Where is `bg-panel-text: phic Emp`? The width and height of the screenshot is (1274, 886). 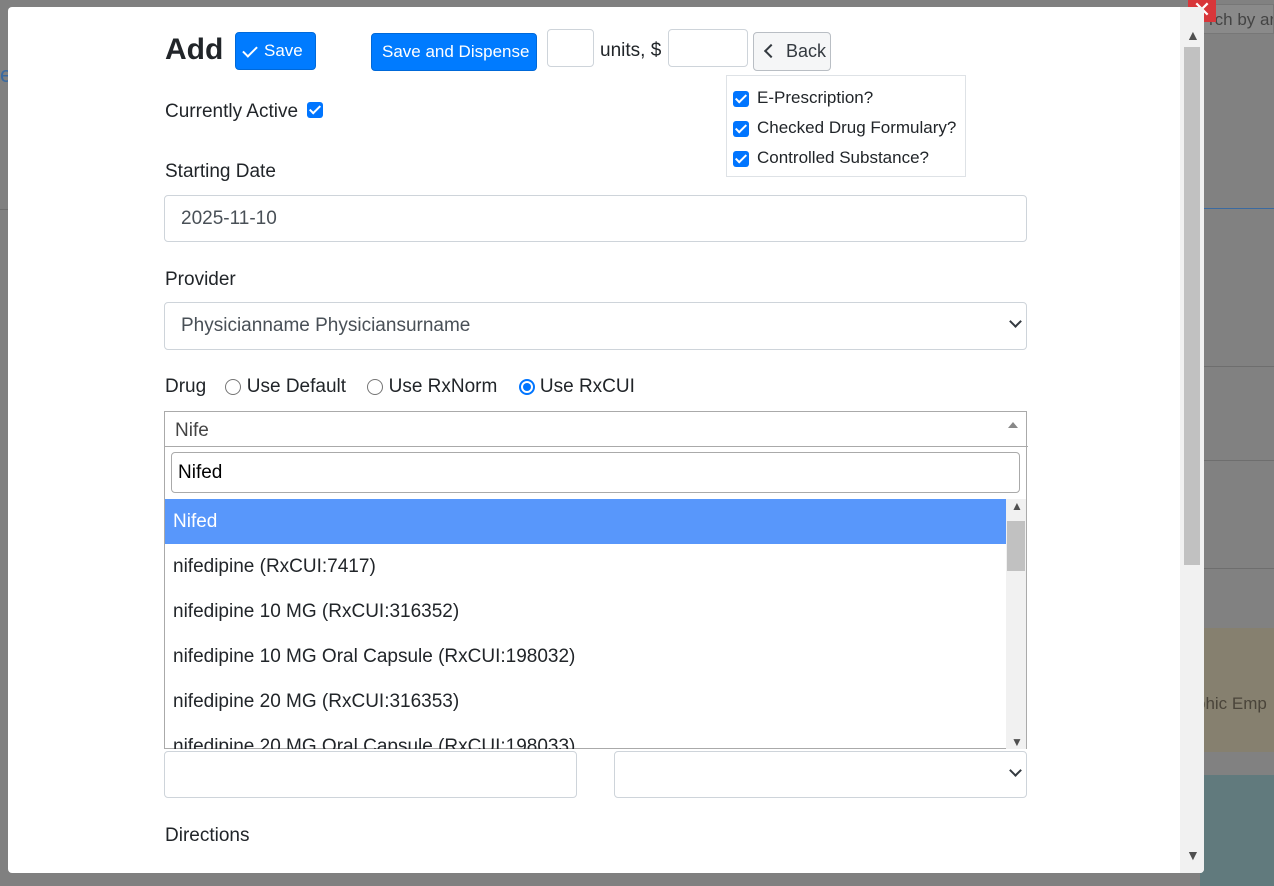 bg-panel-text: phic Emp is located at coordinates (1231, 703).